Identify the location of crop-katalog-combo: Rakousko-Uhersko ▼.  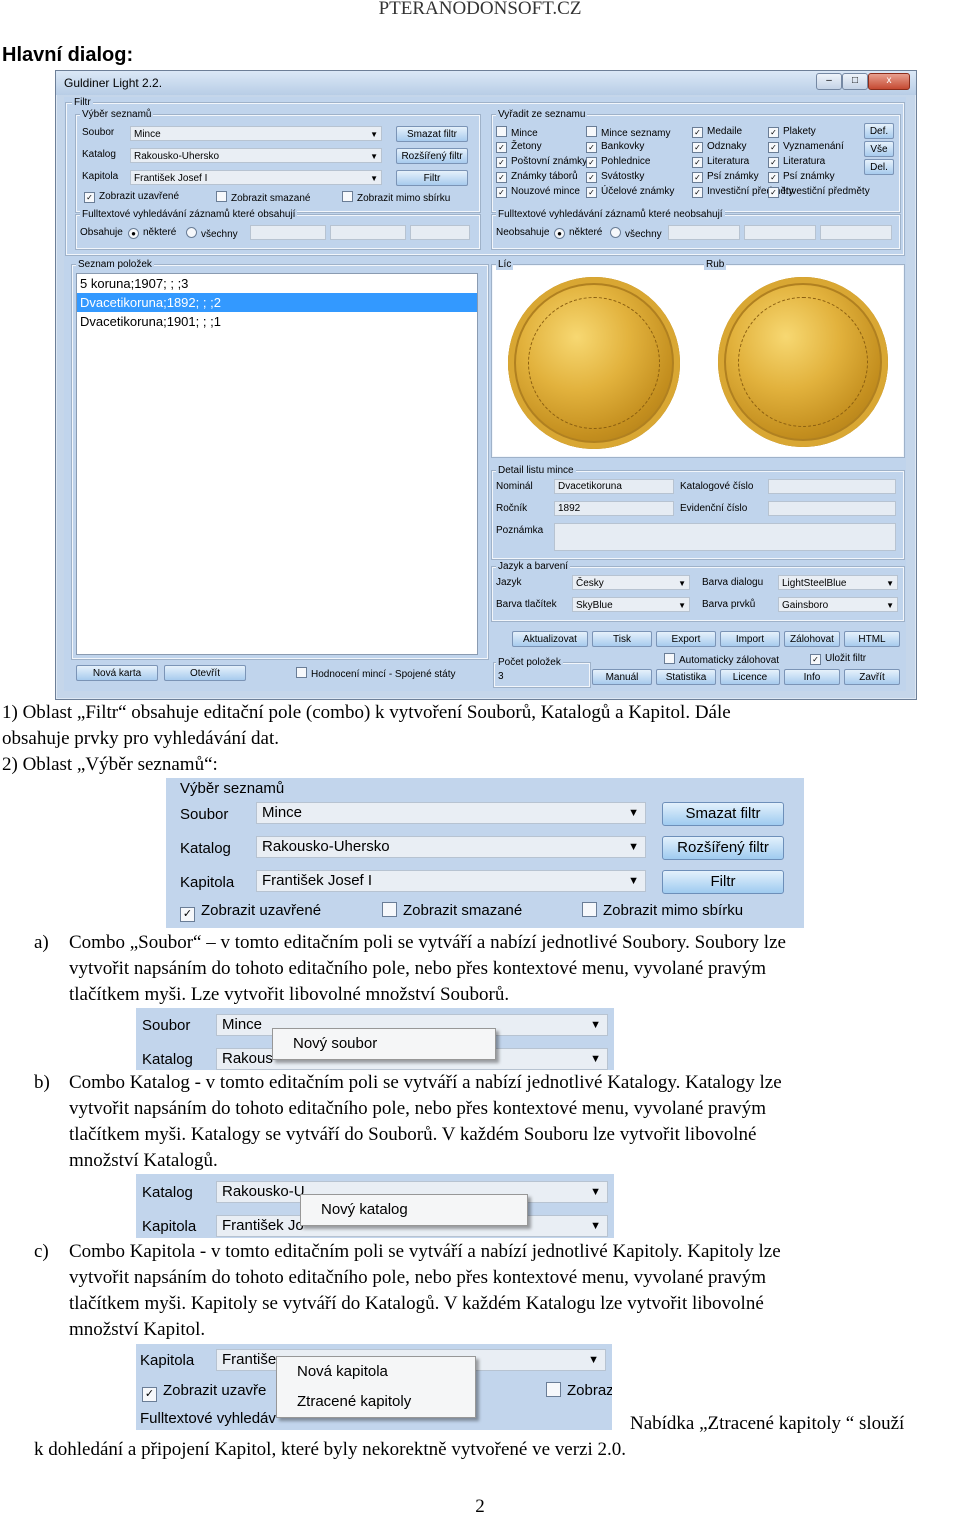
(451, 847).